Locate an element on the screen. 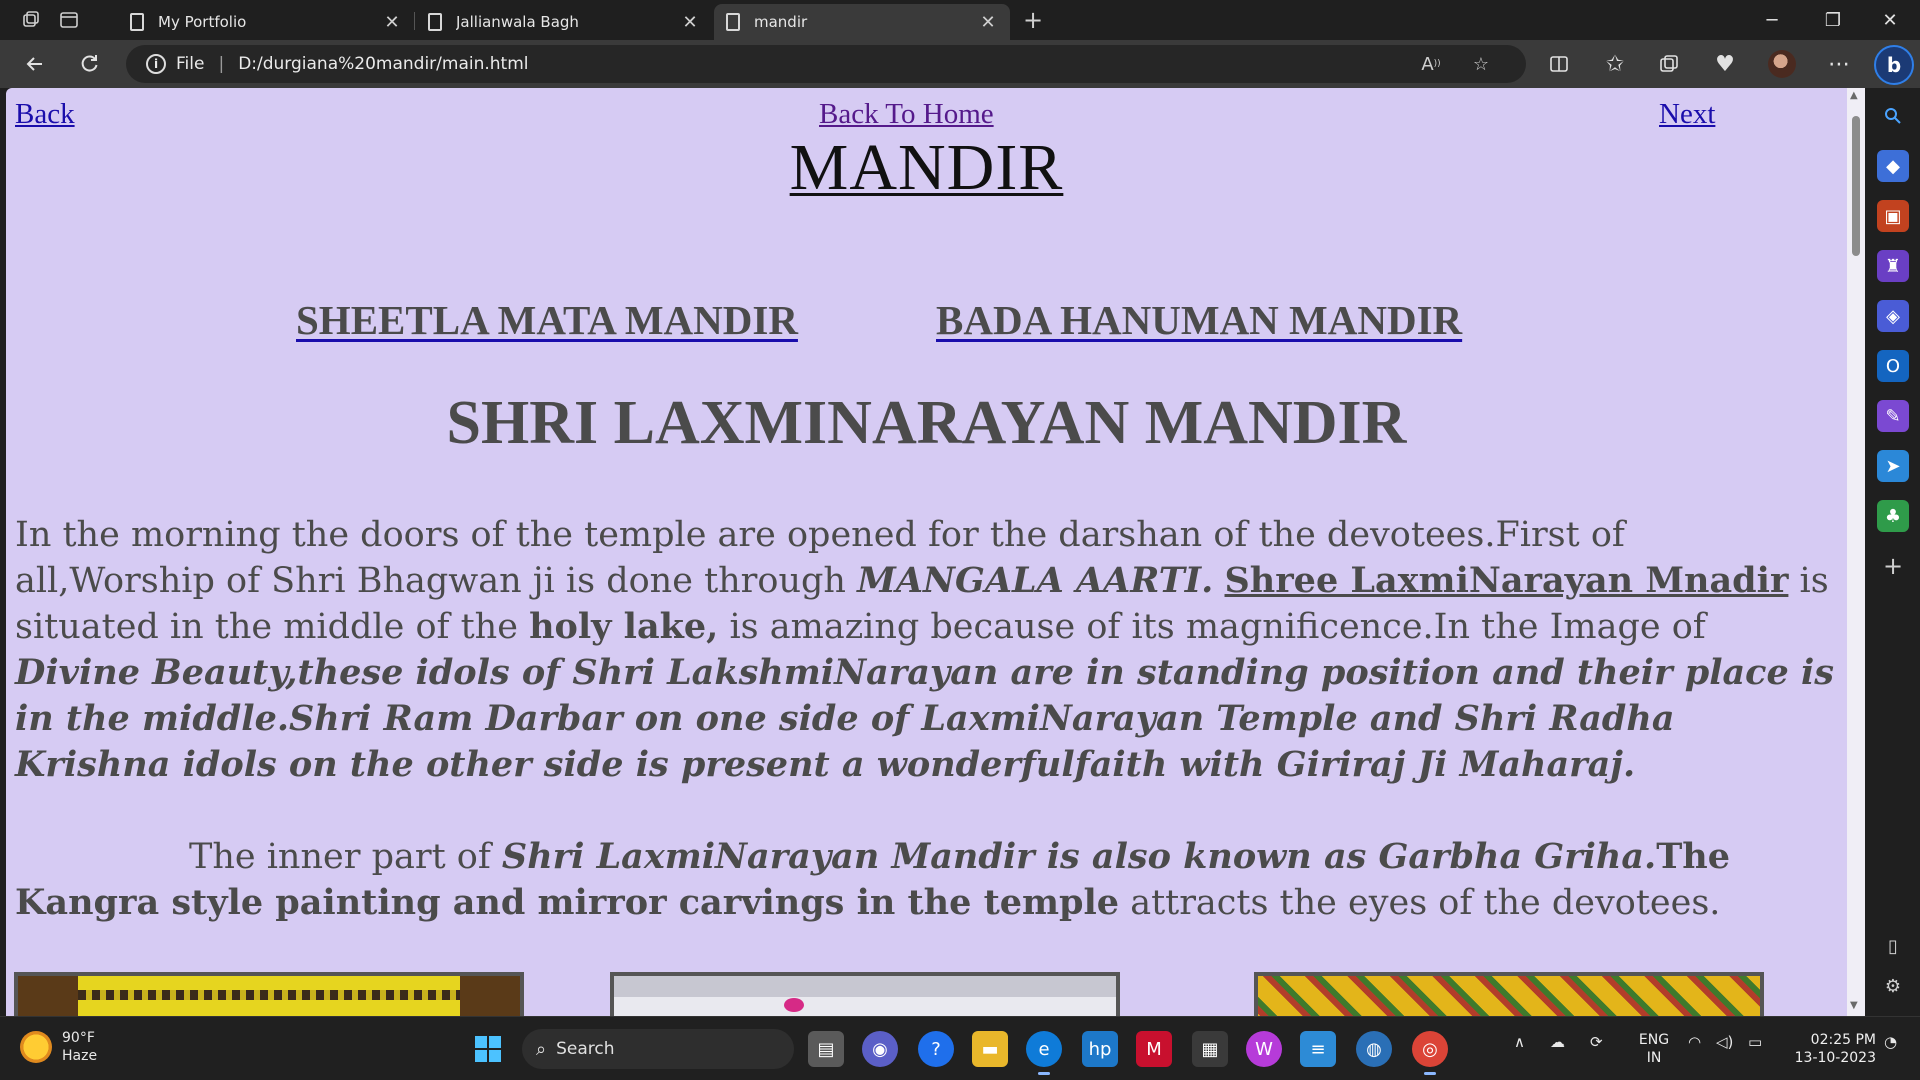  help-icon: ? is located at coordinates (936, 1049).